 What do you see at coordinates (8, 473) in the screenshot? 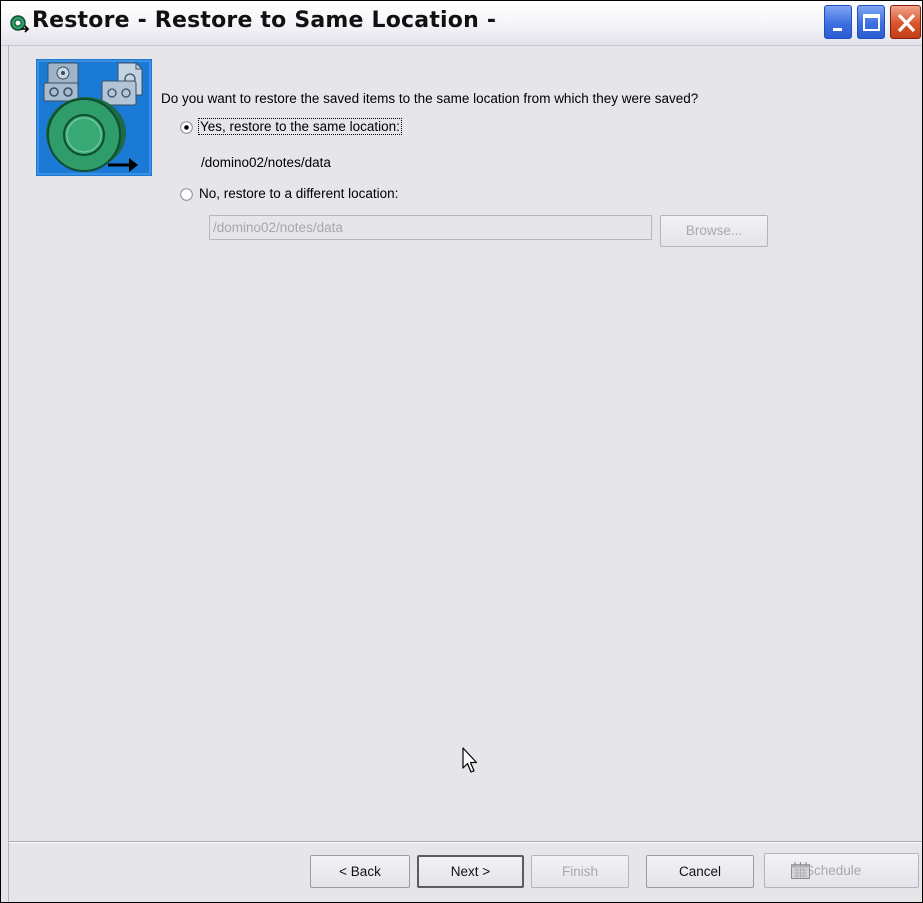
I see `window-left-edge` at bounding box center [8, 473].